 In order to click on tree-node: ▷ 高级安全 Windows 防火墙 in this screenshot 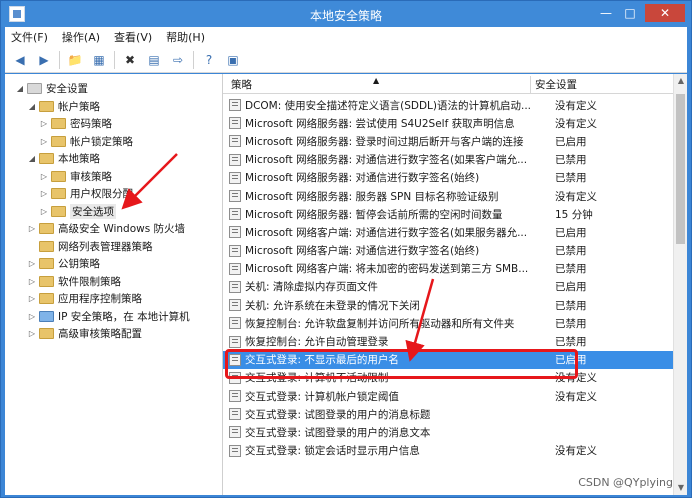, I will do `click(115, 229)`.